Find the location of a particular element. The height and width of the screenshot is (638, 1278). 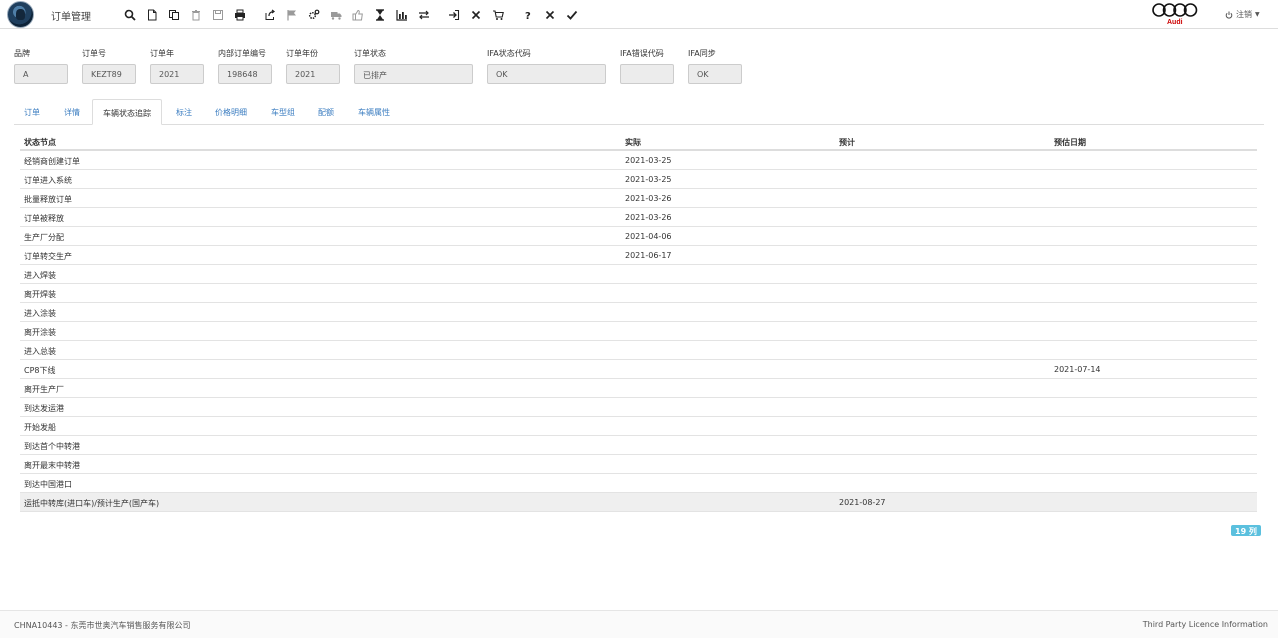

cell-estimated-date: 2021-07-14 is located at coordinates (1077, 369).